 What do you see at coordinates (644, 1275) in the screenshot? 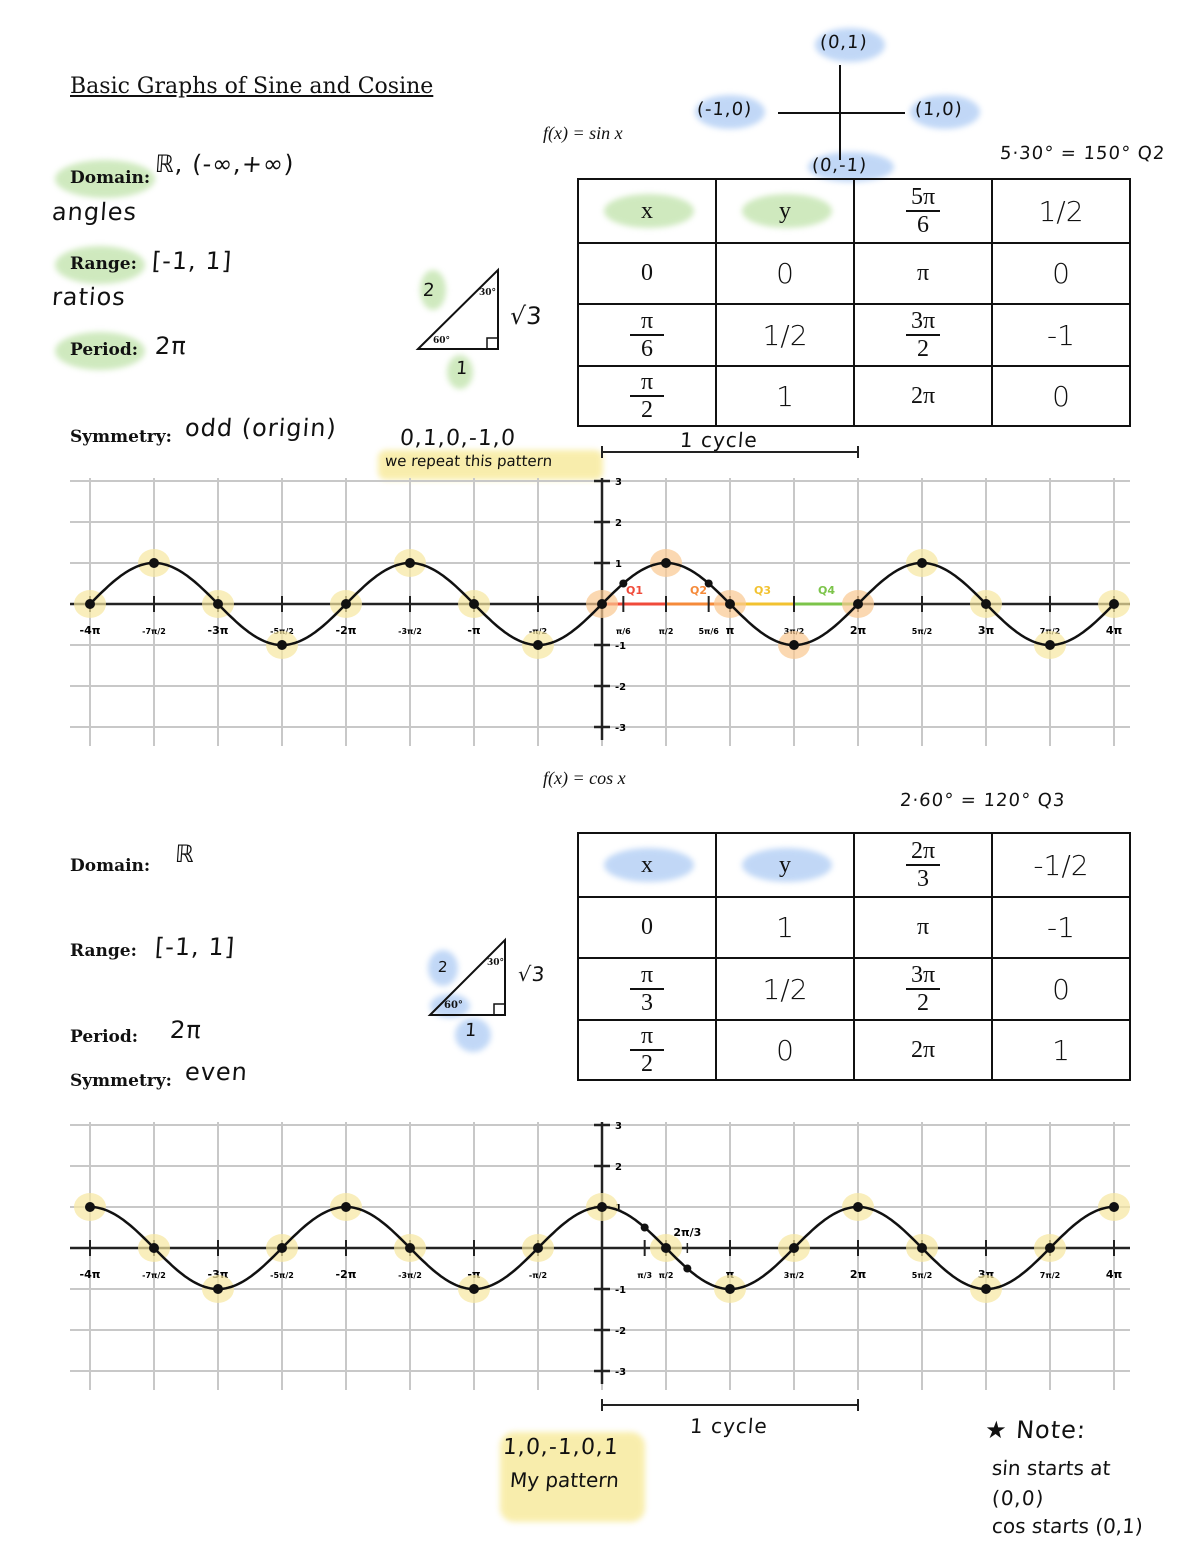
I see `x-tick-label: π/3` at bounding box center [644, 1275].